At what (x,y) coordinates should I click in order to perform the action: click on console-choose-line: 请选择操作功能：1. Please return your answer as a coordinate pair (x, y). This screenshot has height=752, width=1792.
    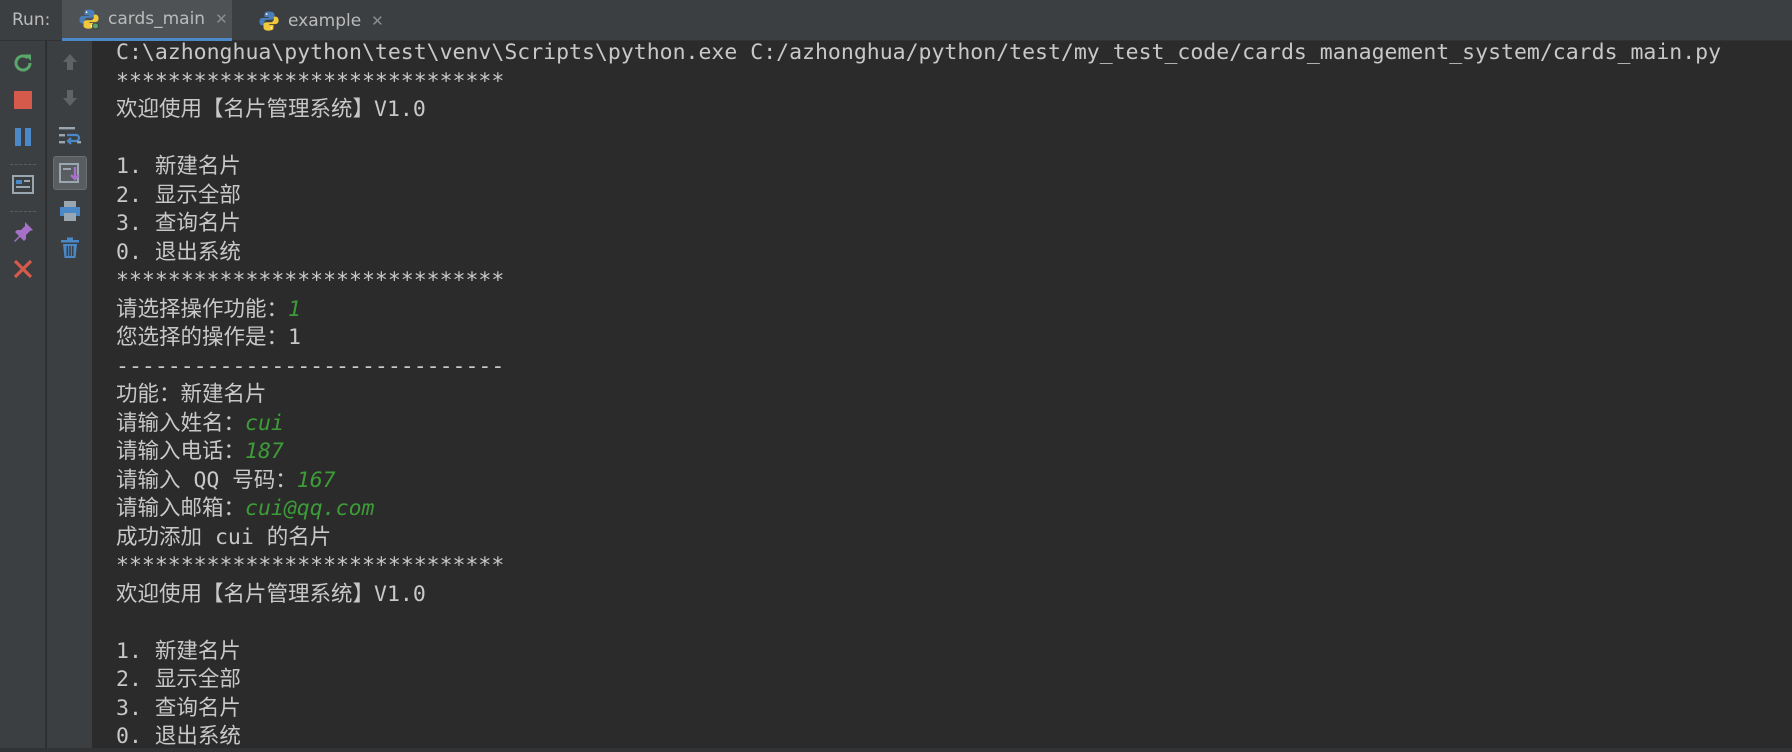
    Looking at the image, I should click on (951, 310).